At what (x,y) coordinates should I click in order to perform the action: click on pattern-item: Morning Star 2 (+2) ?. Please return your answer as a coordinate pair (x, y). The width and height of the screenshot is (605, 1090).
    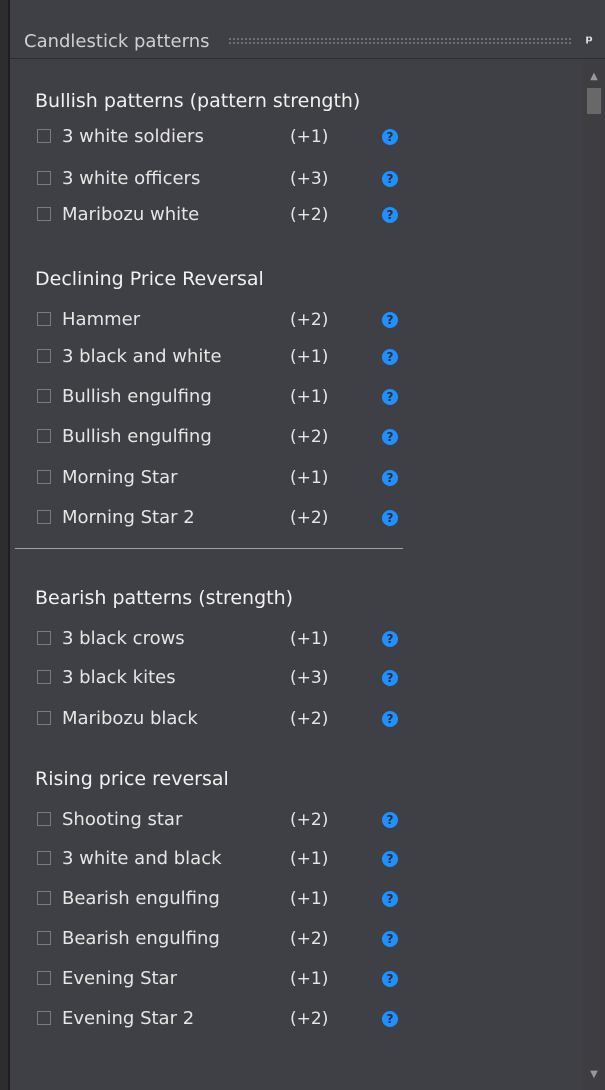
    Looking at the image, I should click on (220, 518).